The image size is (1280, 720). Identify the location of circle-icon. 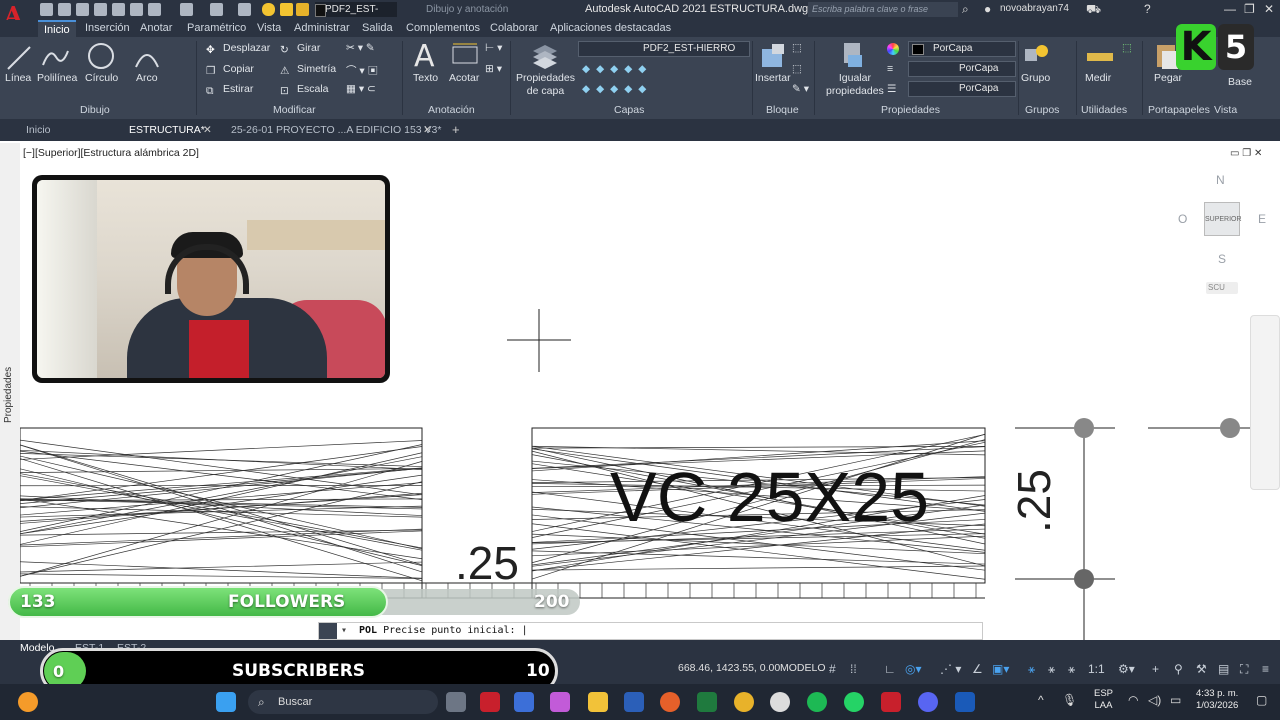
(101, 56).